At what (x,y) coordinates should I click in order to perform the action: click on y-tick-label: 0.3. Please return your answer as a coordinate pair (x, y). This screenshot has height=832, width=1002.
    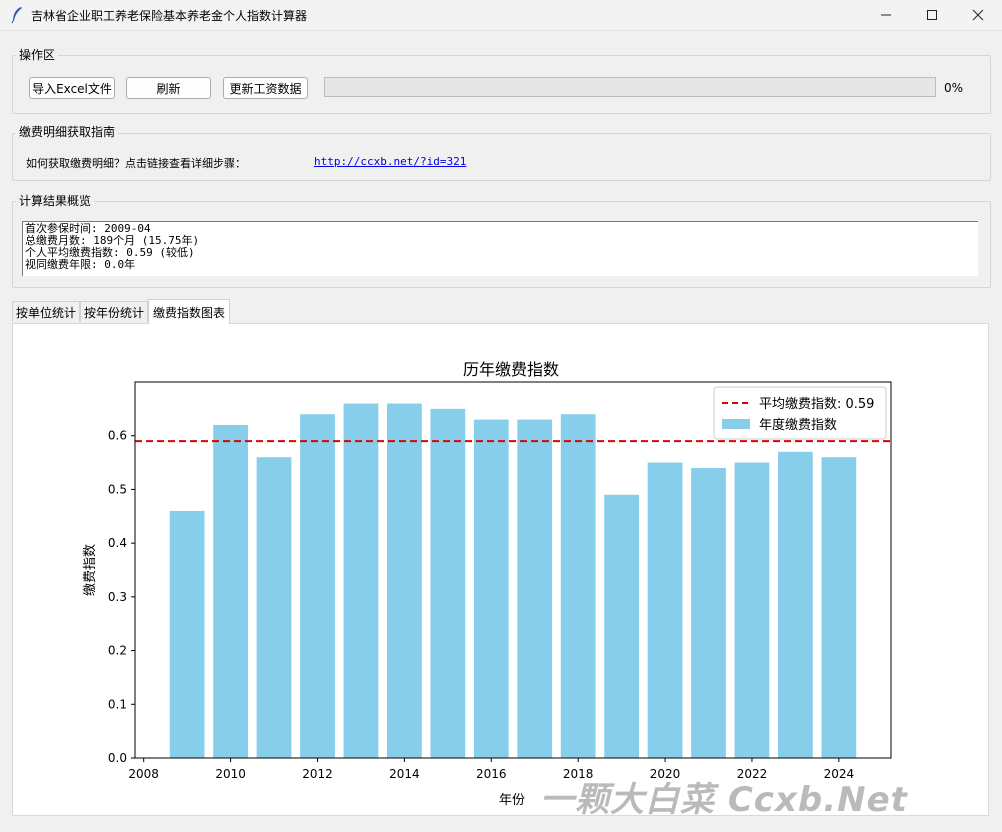
    Looking at the image, I should click on (117, 597).